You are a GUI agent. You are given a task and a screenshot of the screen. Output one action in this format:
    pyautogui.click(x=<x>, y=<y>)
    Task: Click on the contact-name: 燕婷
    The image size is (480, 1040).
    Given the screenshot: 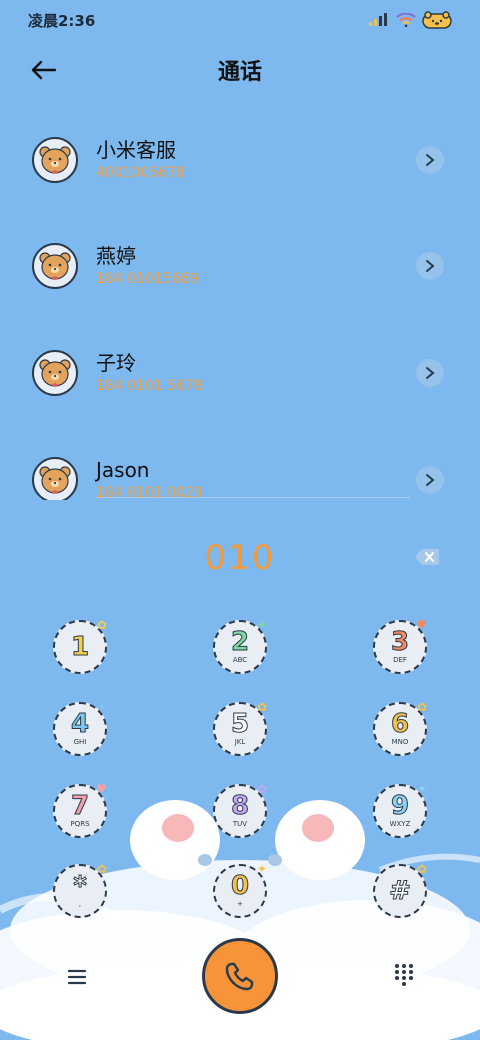 What is the action you would take?
    pyautogui.click(x=116, y=256)
    